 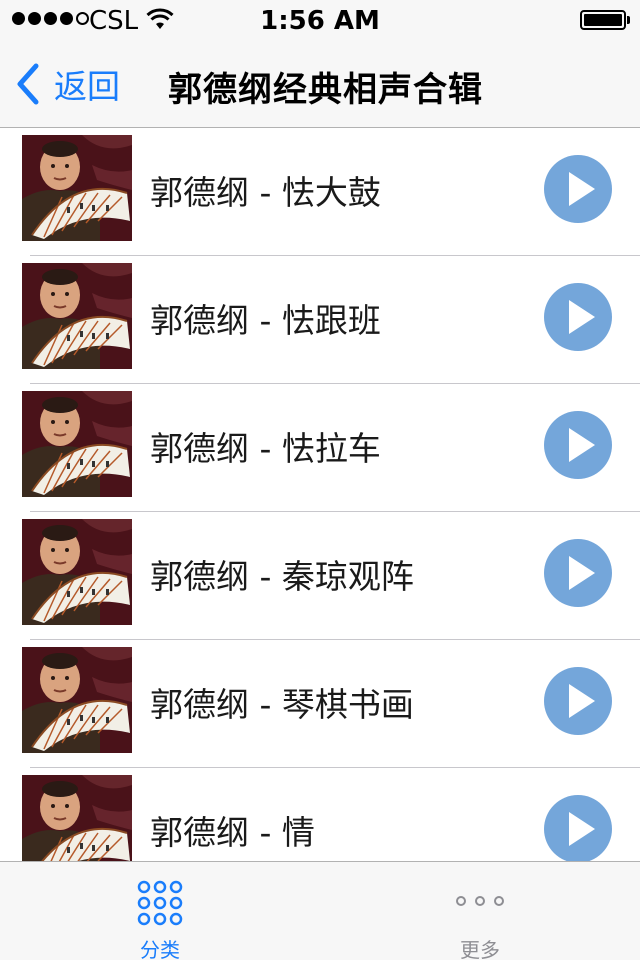 I want to click on list-item: 郭德纲 - 怯大鼓, so click(x=320, y=192).